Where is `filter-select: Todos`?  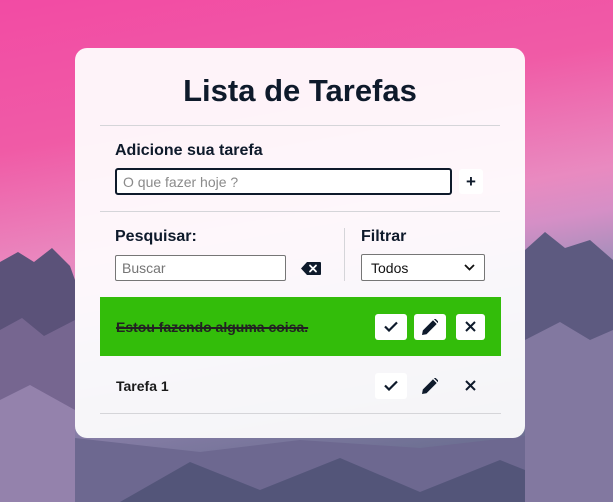 filter-select: Todos is located at coordinates (423, 267).